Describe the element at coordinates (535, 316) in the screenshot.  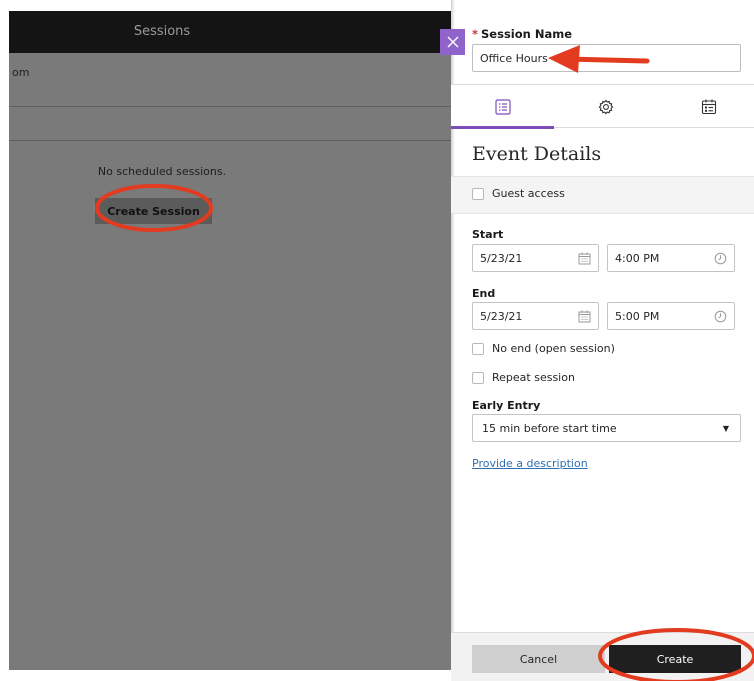
I see `end-date-input: 5/23/21` at that location.